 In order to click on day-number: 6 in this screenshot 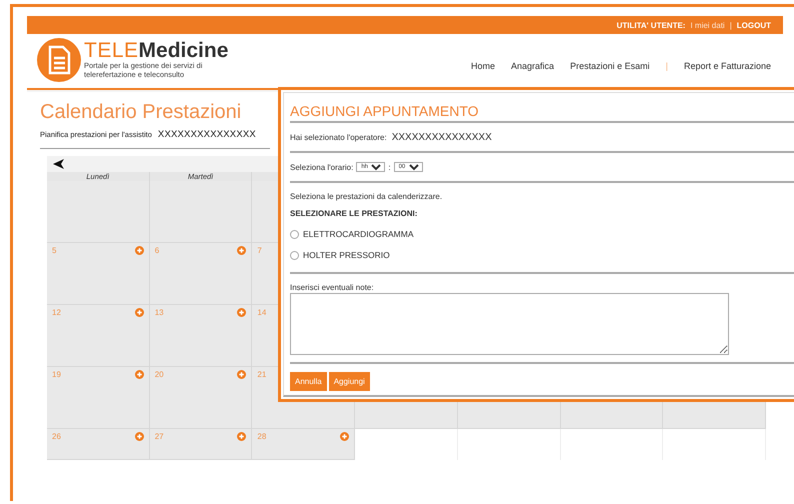, I will do `click(157, 250)`.